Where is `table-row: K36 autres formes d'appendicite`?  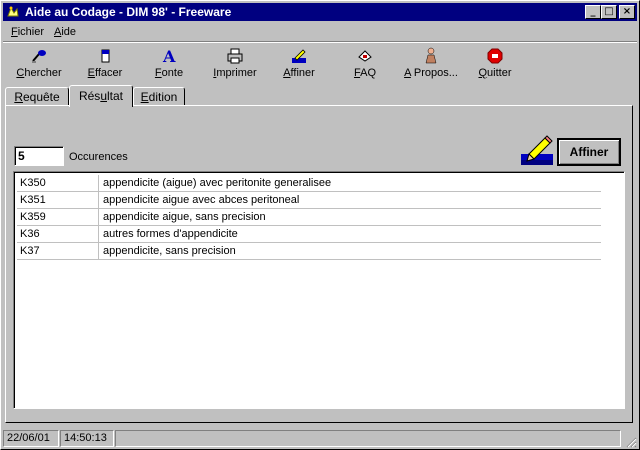
table-row: K36 autres formes d'appendicite is located at coordinates (309, 234).